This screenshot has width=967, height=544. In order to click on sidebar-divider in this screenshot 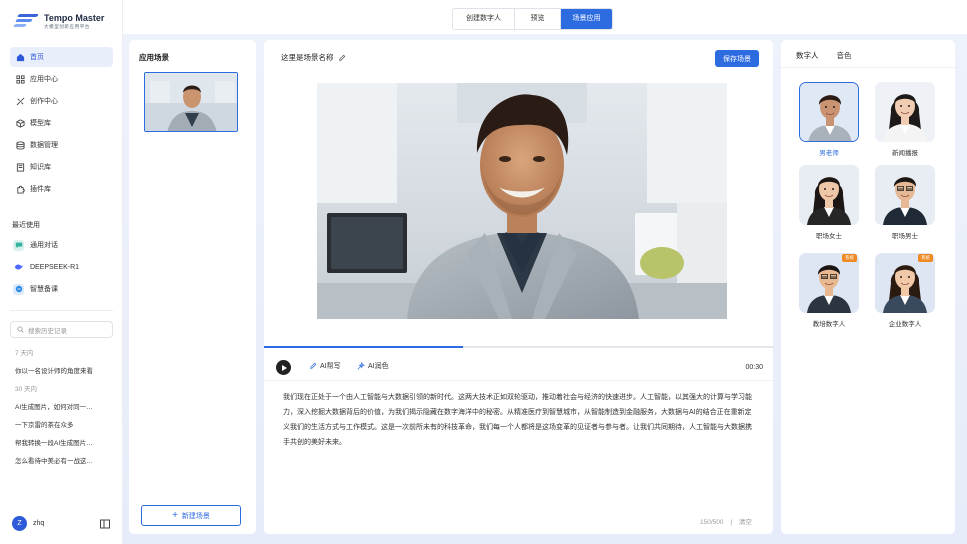, I will do `click(61, 310)`.